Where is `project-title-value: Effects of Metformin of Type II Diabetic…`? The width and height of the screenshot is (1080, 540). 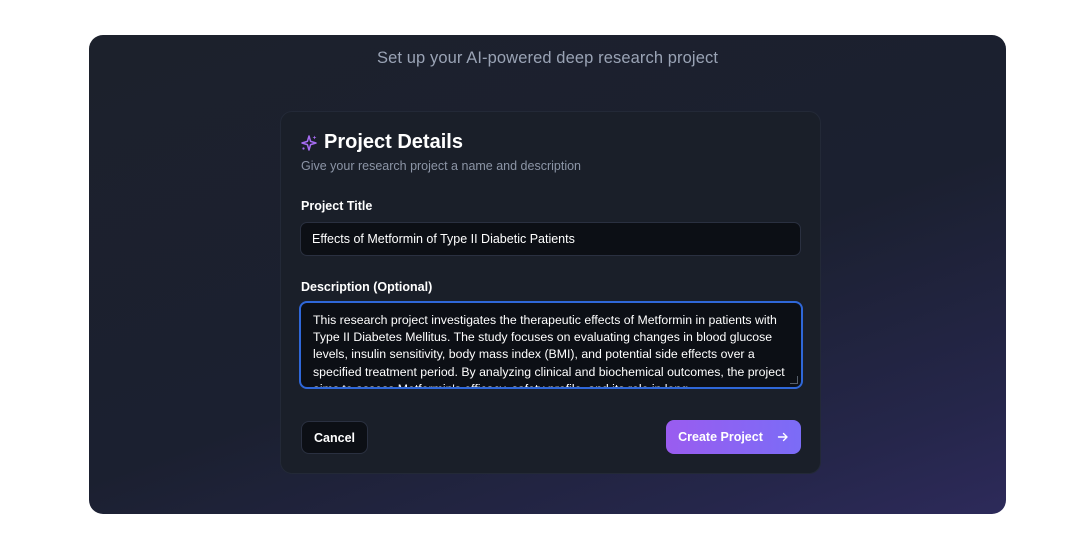
project-title-value: Effects of Metformin of Type II Diabetic… is located at coordinates (443, 239).